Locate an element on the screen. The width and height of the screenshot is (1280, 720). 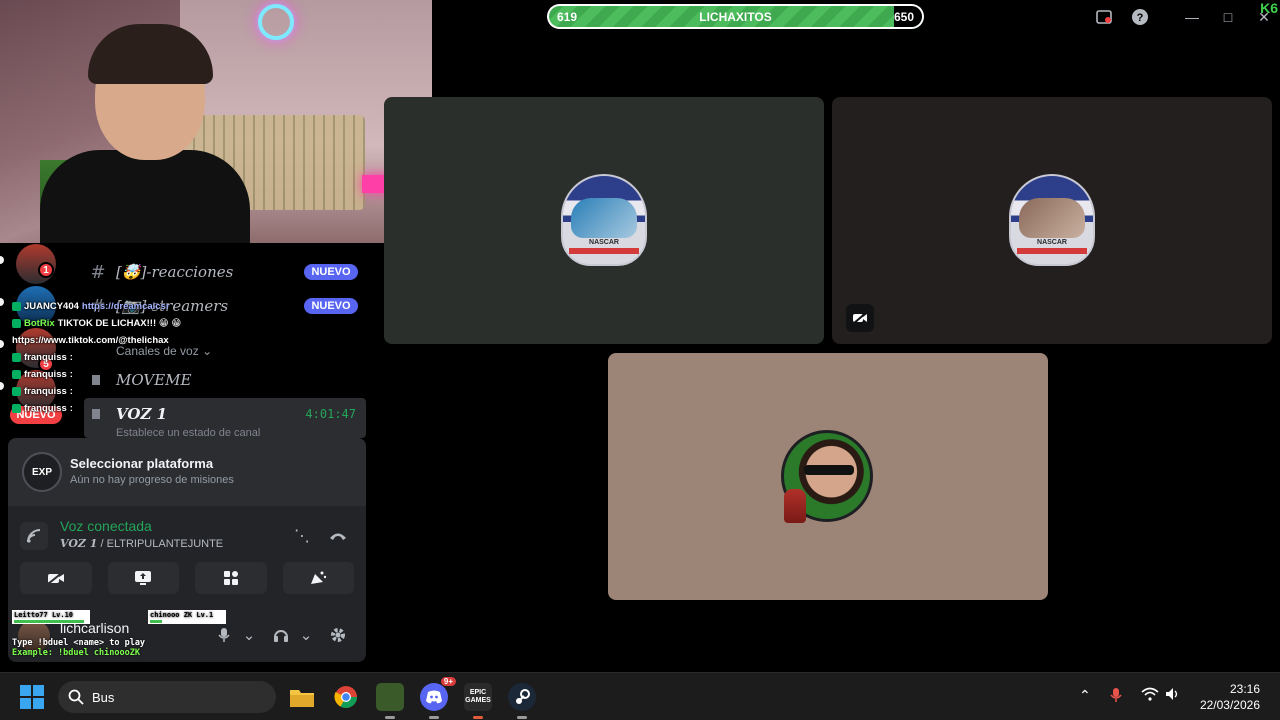
screen-share-button is located at coordinates (143, 578).